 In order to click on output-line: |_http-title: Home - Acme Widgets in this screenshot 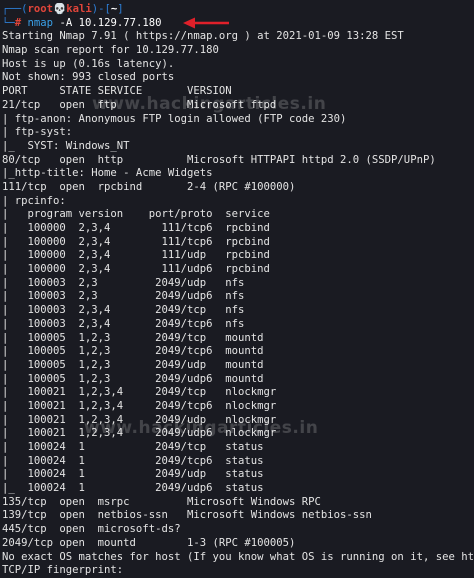, I will do `click(107, 173)`.